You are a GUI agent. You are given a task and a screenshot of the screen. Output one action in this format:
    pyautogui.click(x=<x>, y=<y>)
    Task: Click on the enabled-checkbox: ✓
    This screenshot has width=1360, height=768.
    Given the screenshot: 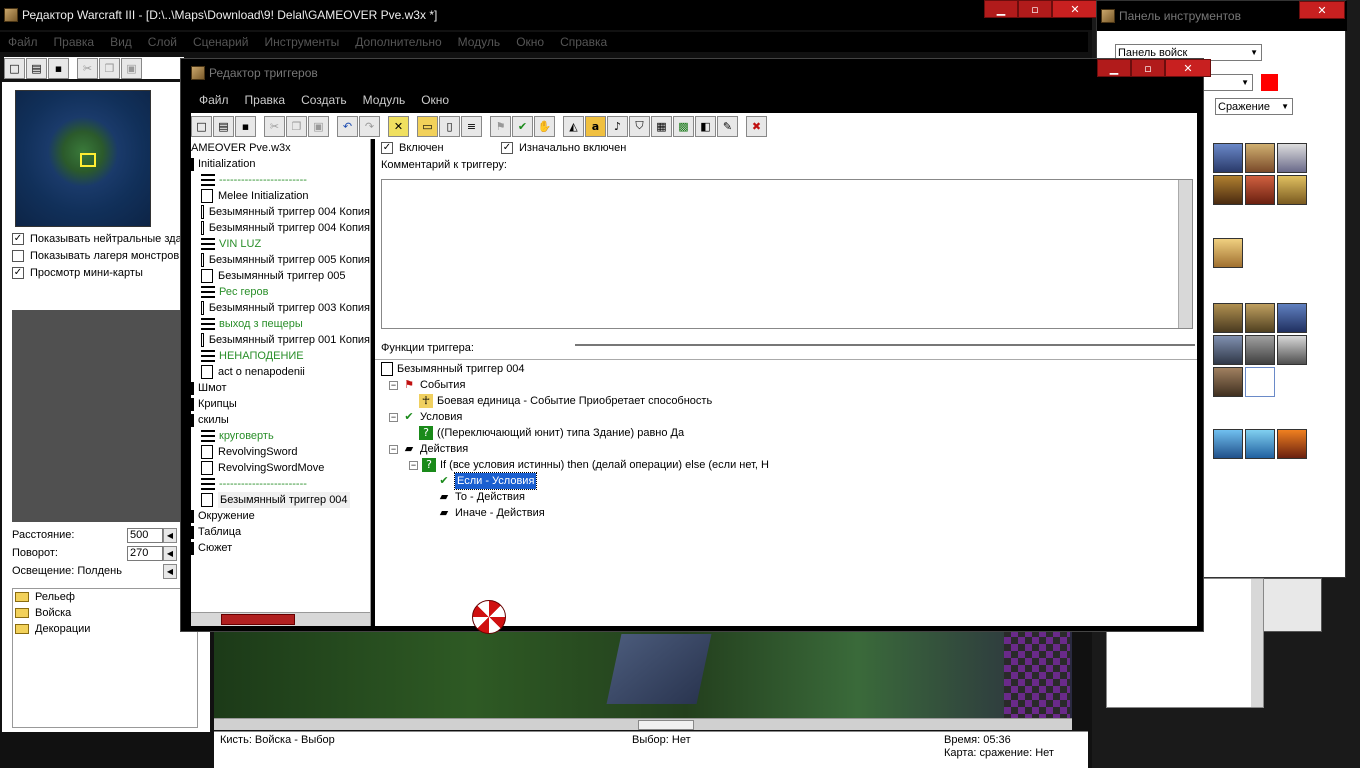 What is the action you would take?
    pyautogui.click(x=387, y=148)
    